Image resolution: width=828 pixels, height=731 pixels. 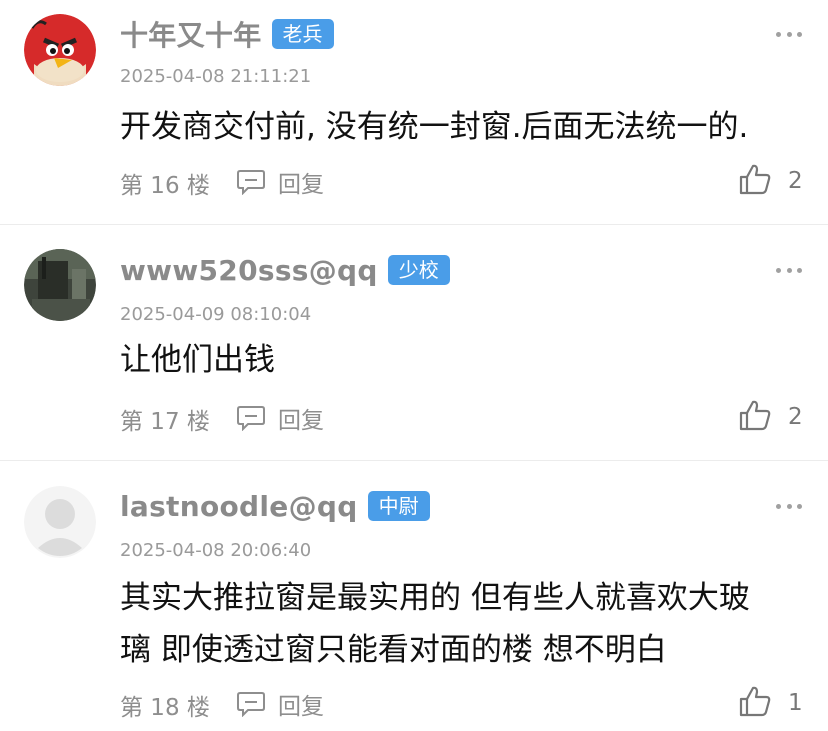 I want to click on user-row: 十年又十年 老兵, so click(x=227, y=34).